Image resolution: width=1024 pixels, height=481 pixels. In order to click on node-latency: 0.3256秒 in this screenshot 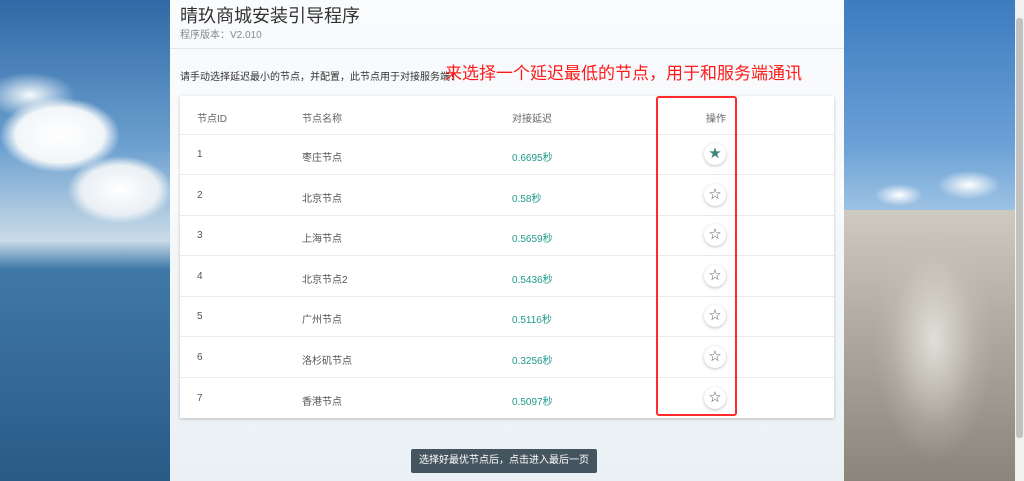, I will do `click(532, 361)`.